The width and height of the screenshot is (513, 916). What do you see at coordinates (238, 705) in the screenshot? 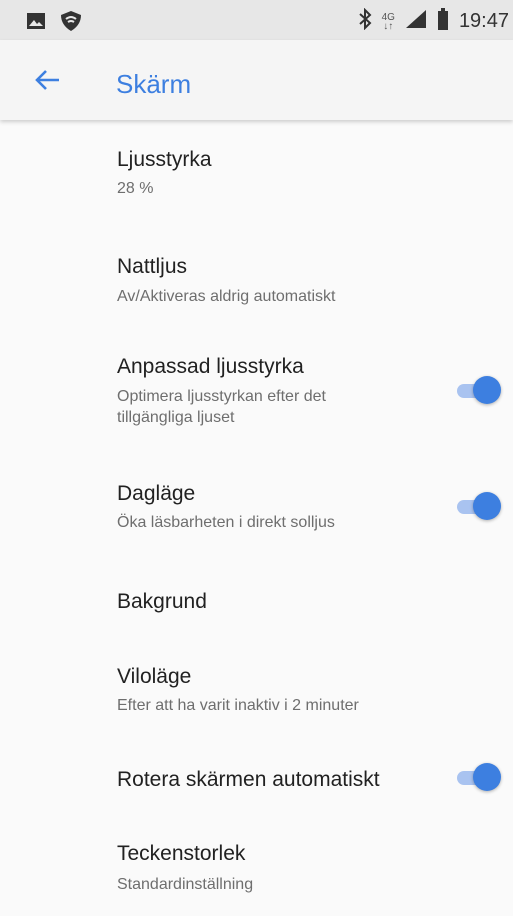
I see `setting-subtitle: Efter att ha varit inaktiv i 2 minuter` at bounding box center [238, 705].